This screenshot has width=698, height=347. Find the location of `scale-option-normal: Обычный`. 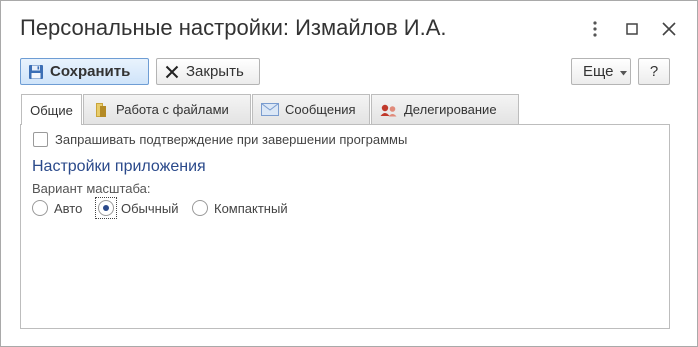

scale-option-normal: Обычный is located at coordinates (136, 208).